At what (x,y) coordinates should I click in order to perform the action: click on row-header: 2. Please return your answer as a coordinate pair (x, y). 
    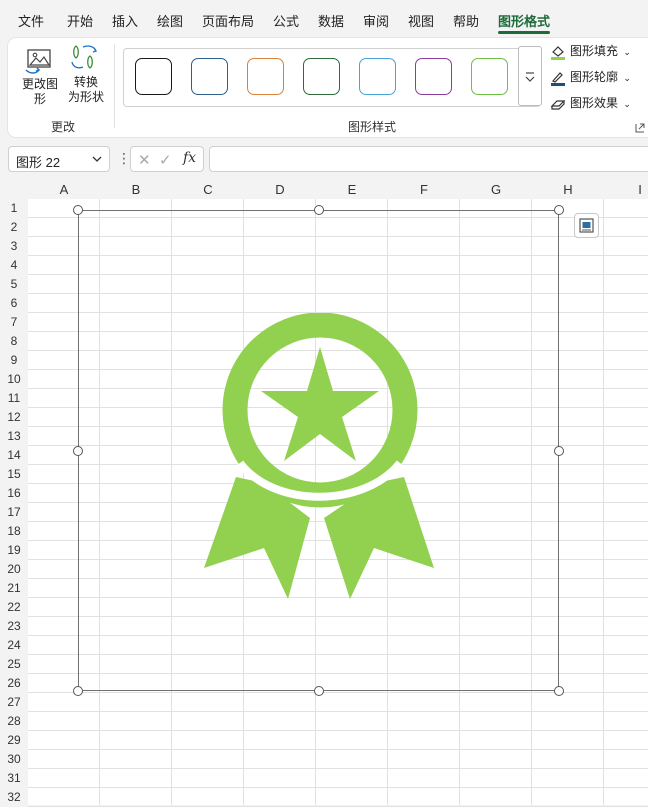
    Looking at the image, I should click on (14, 227).